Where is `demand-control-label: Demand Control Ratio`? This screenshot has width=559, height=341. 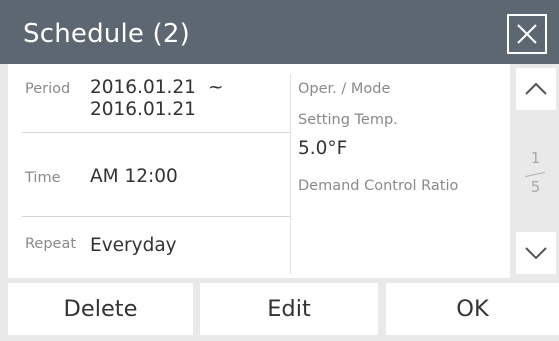
demand-control-label: Demand Control Ratio is located at coordinates (378, 186).